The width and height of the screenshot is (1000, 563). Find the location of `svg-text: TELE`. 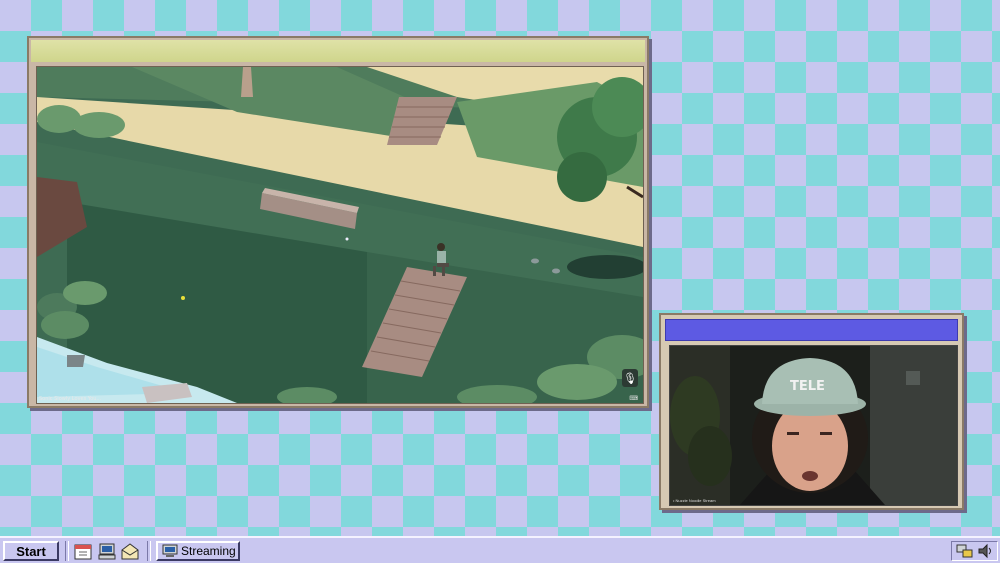

svg-text: TELE is located at coordinates (807, 386).